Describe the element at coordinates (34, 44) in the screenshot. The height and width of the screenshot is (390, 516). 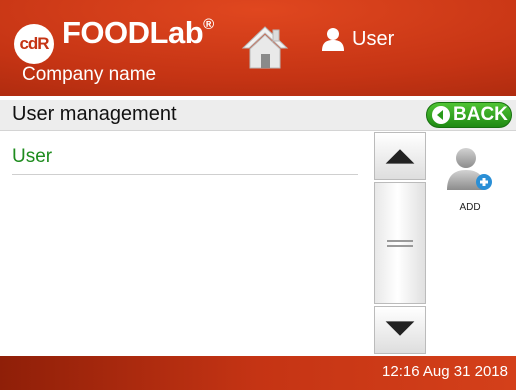
I see `cdr-logo: cdR` at that location.